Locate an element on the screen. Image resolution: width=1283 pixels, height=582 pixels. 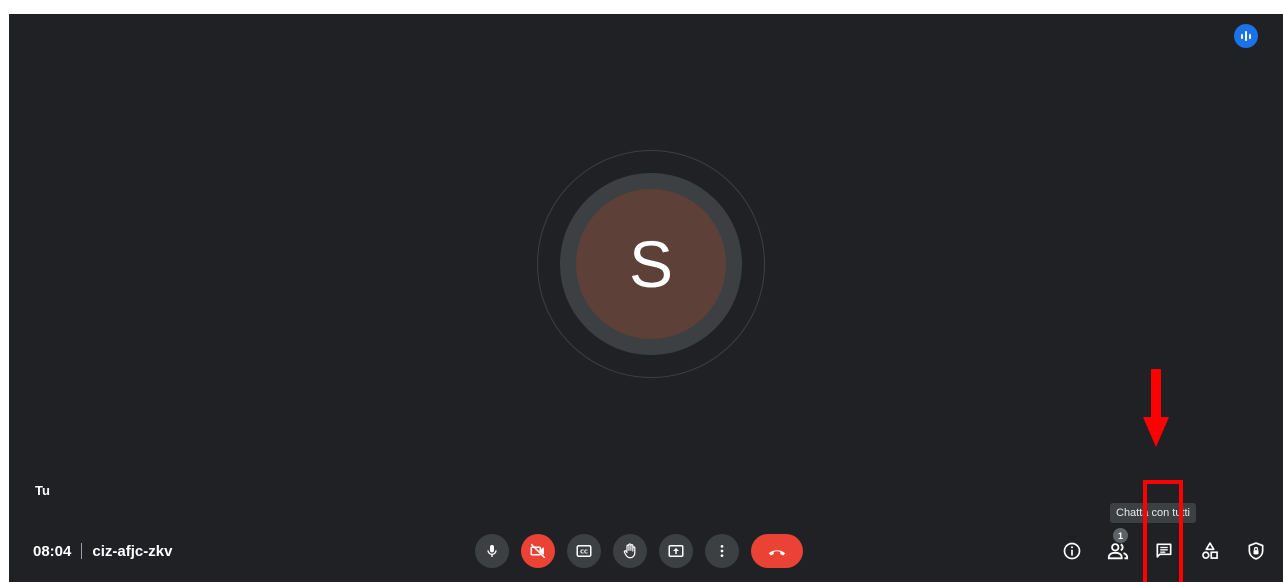
meeting-details: 08:04 ciz-afjc-zkv is located at coordinates (102, 551).